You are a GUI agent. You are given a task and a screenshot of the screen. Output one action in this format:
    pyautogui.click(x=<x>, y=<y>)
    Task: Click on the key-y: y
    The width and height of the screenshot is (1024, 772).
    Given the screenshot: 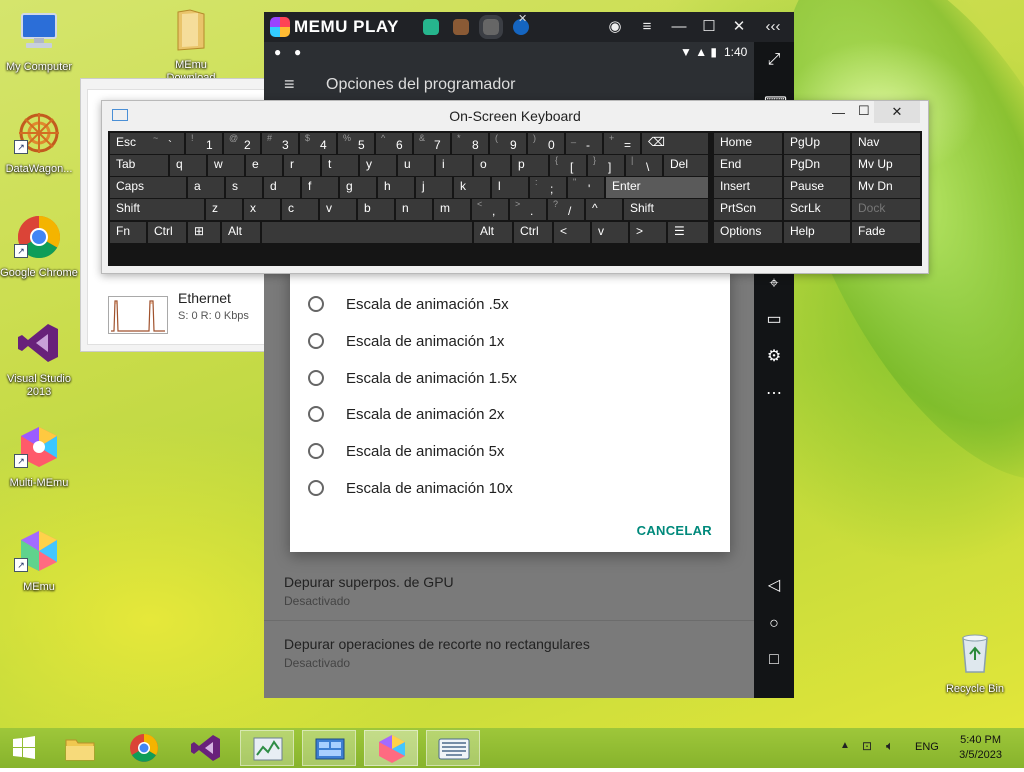 What is the action you would take?
    pyautogui.click(x=378, y=165)
    